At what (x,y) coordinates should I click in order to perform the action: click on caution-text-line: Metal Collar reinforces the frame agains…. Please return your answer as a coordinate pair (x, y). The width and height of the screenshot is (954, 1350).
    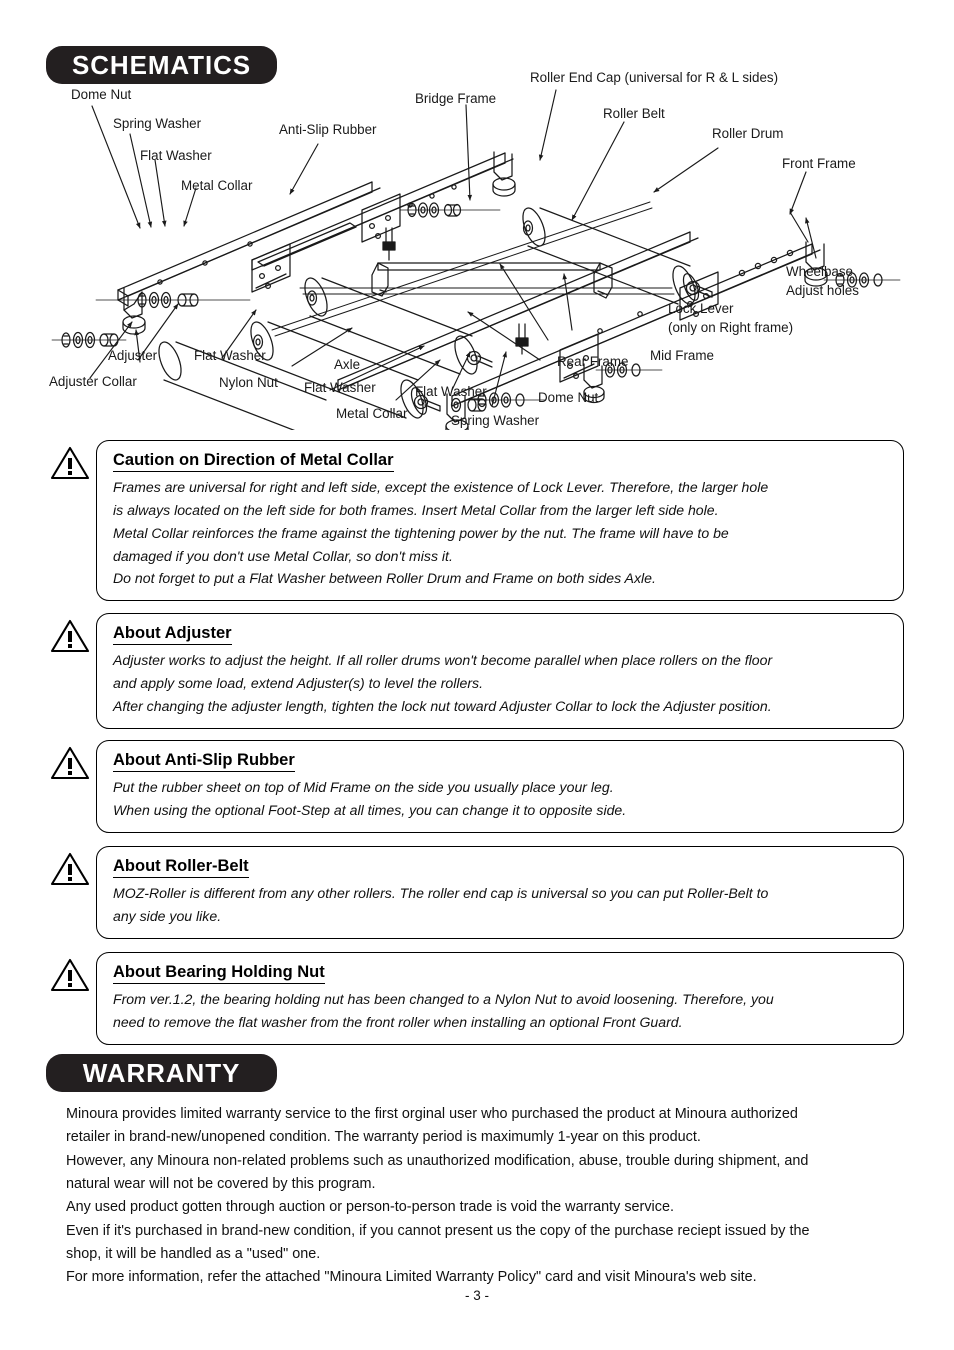
    Looking at the image, I should click on (421, 532).